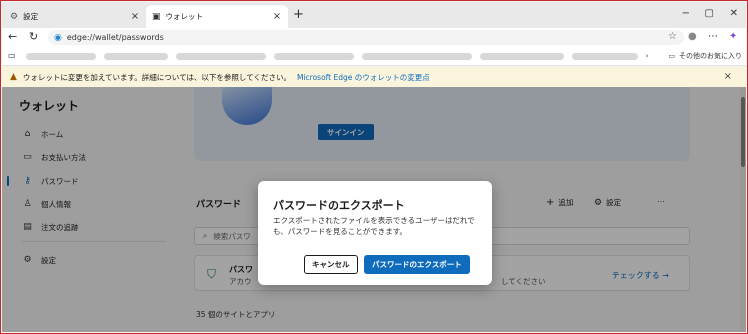 The height and width of the screenshot is (334, 748). What do you see at coordinates (12, 36) in the screenshot?
I see `back-button: ←` at bounding box center [12, 36].